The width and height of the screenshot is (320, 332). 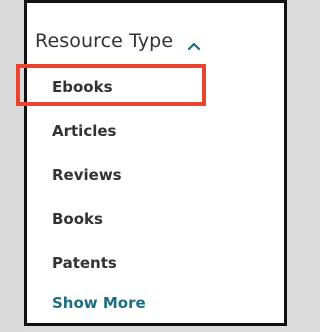 What do you see at coordinates (12, 166) in the screenshot?
I see `page-background-strip` at bounding box center [12, 166].